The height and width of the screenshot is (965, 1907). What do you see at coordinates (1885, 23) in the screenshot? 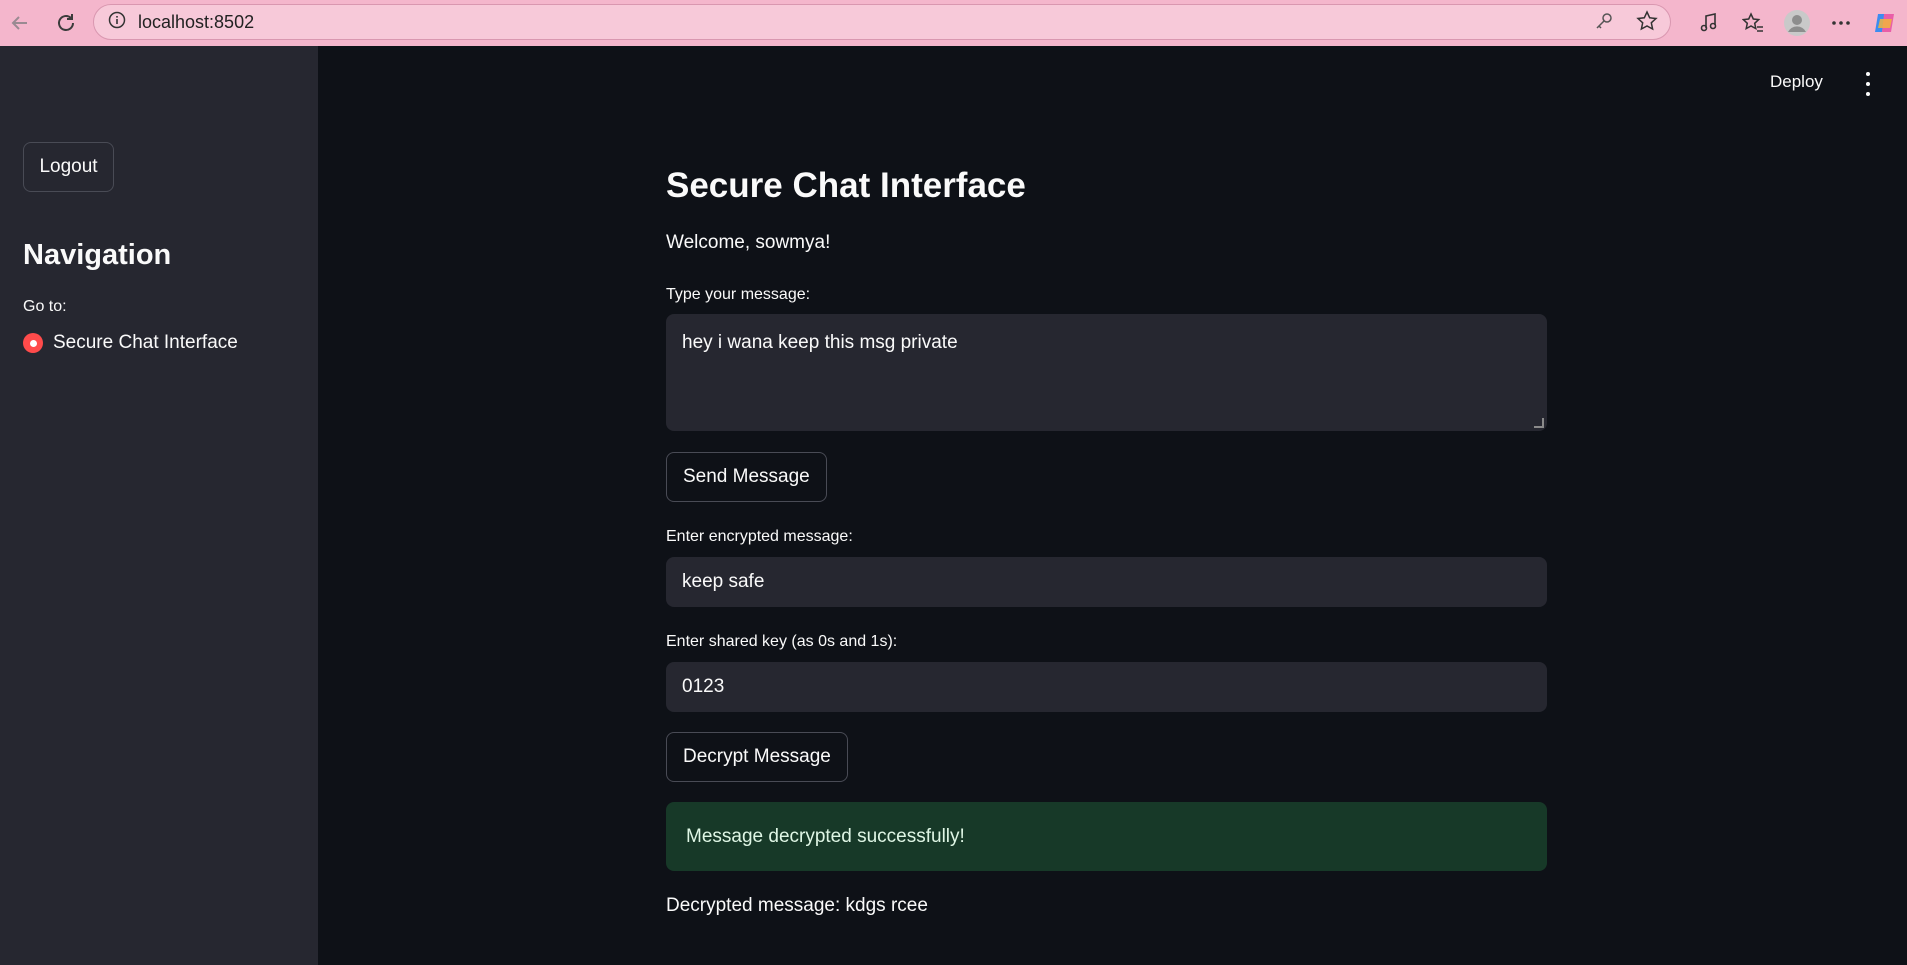
I see `copilot-icon` at bounding box center [1885, 23].